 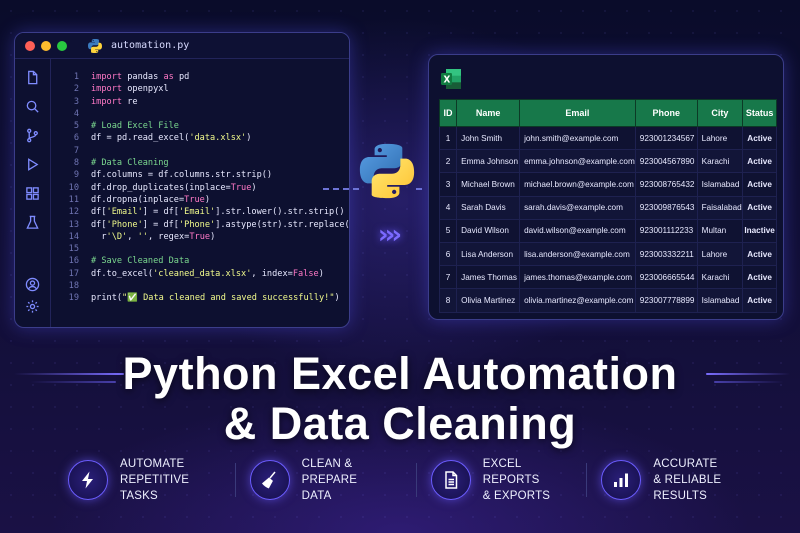 I want to click on table-cell-phone: 923003332211, so click(x=666, y=254).